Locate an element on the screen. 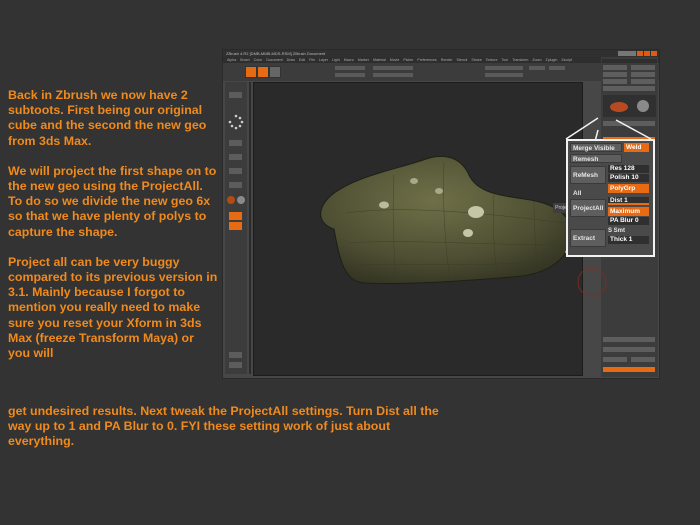 The width and height of the screenshot is (700, 525). extract-button: Extract is located at coordinates (588, 238).